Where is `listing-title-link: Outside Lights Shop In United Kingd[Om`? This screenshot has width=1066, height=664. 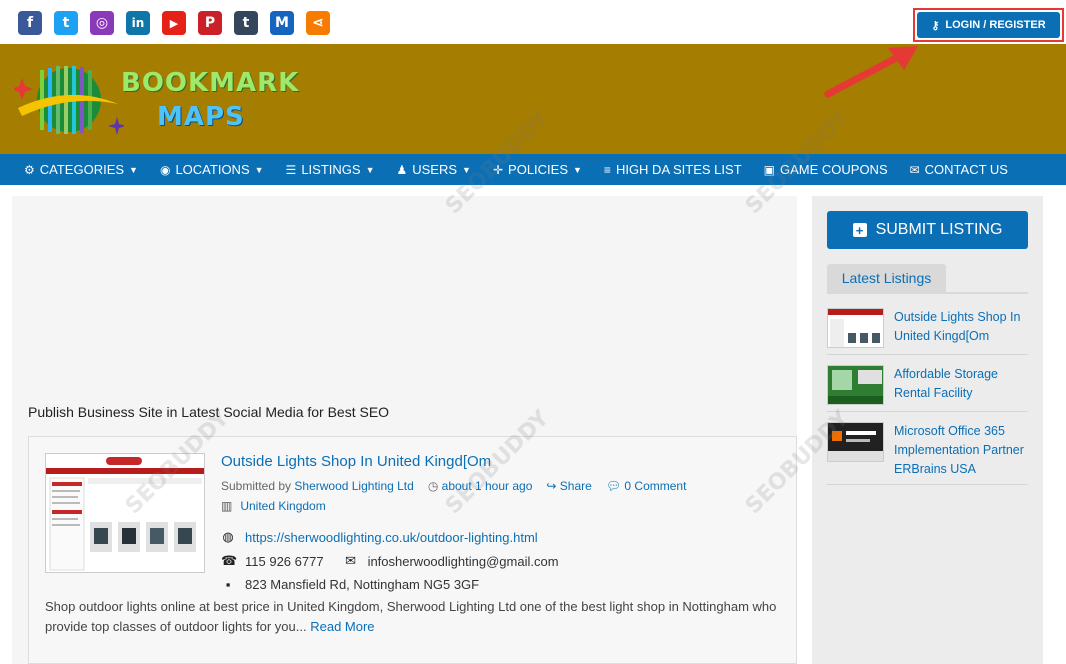
listing-title-link: Outside Lights Shop In United Kingd[Om is located at coordinates (356, 461).